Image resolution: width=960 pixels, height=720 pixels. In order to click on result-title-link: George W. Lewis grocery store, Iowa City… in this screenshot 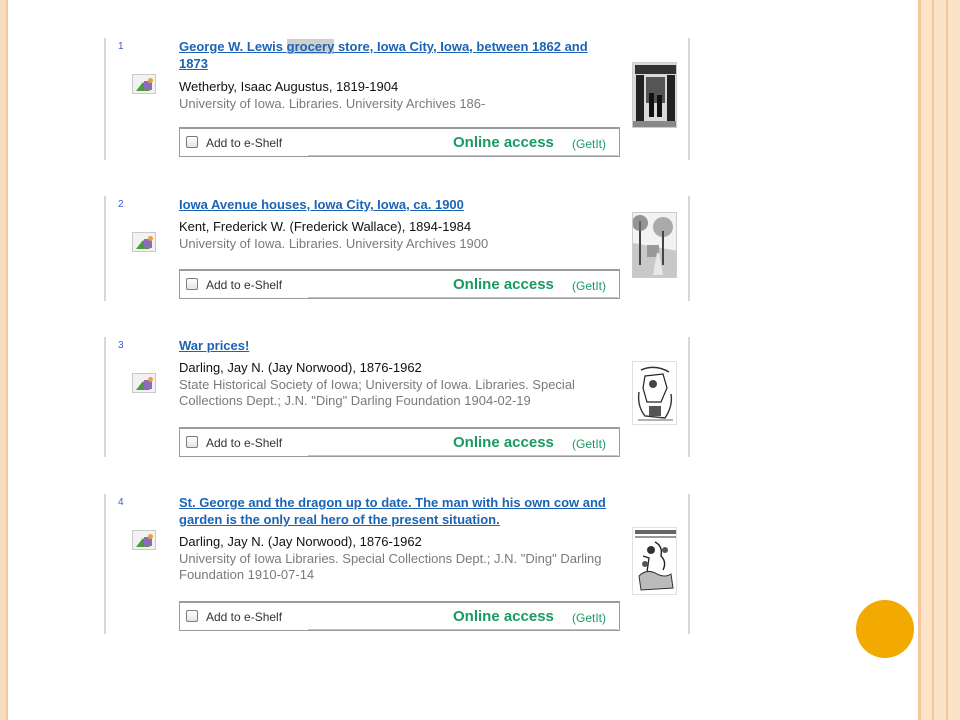, I will do `click(399, 55)`.